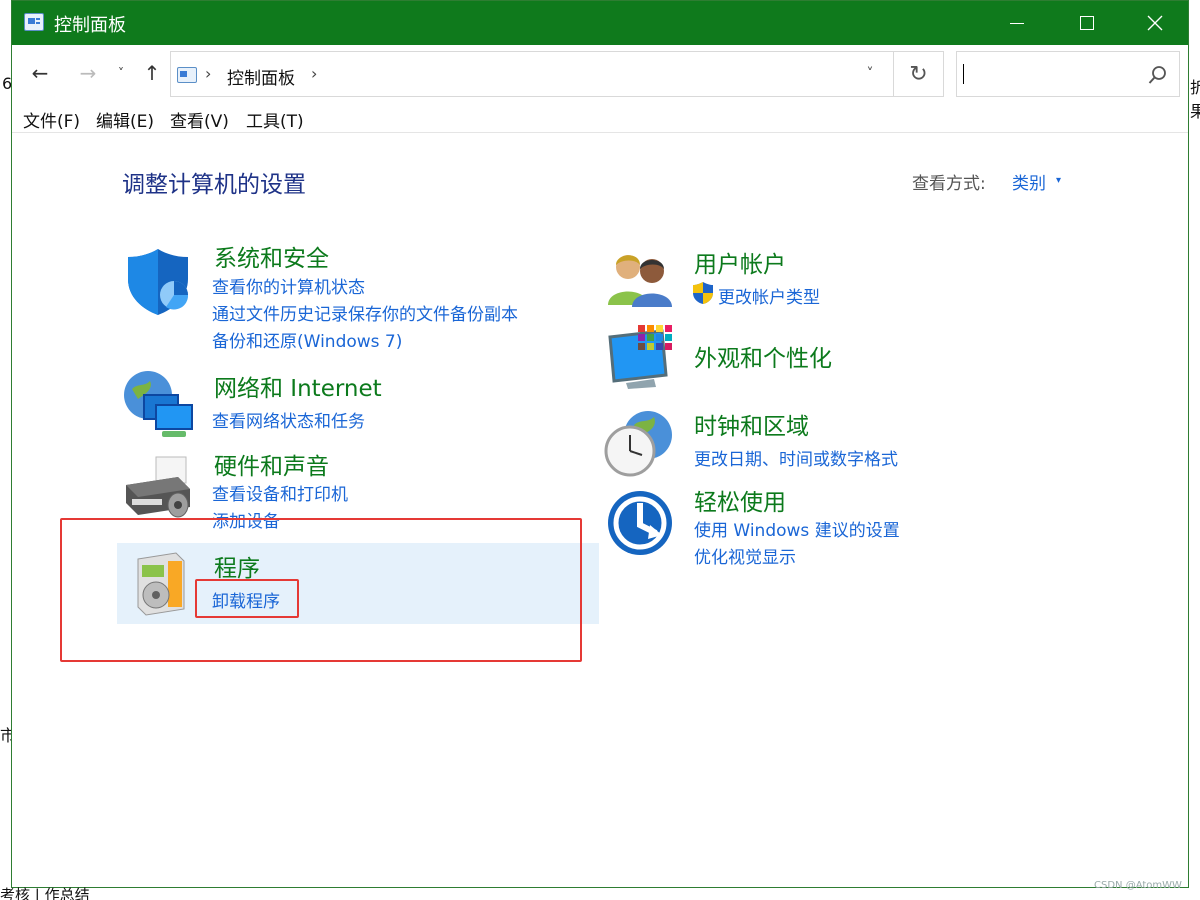 This screenshot has width=1200, height=900. I want to click on uac-shield-icon, so click(703, 293).